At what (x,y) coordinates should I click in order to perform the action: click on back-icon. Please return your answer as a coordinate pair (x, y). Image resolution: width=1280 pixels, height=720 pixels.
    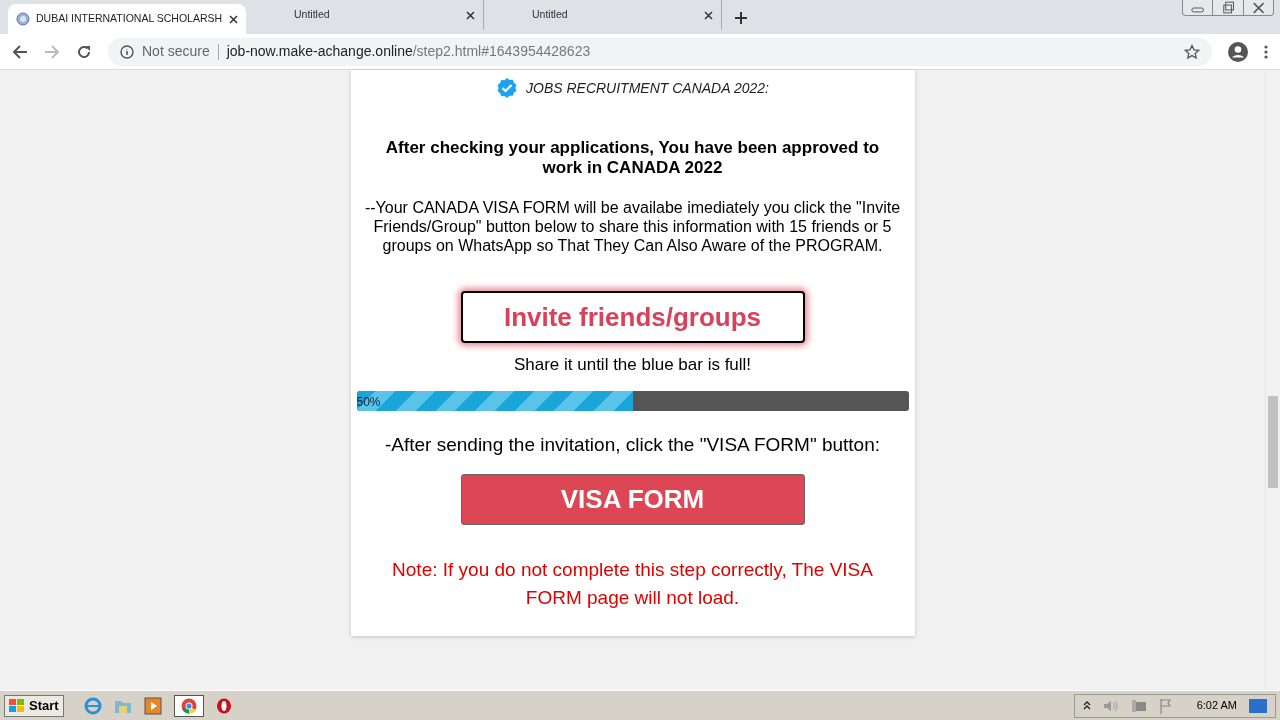
    Looking at the image, I should click on (20, 51).